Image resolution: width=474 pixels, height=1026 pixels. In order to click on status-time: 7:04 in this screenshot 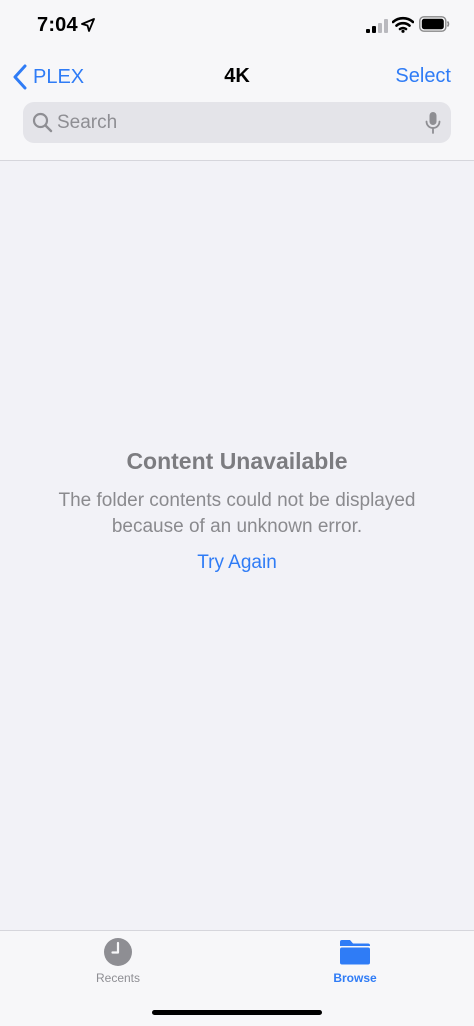, I will do `click(57, 25)`.